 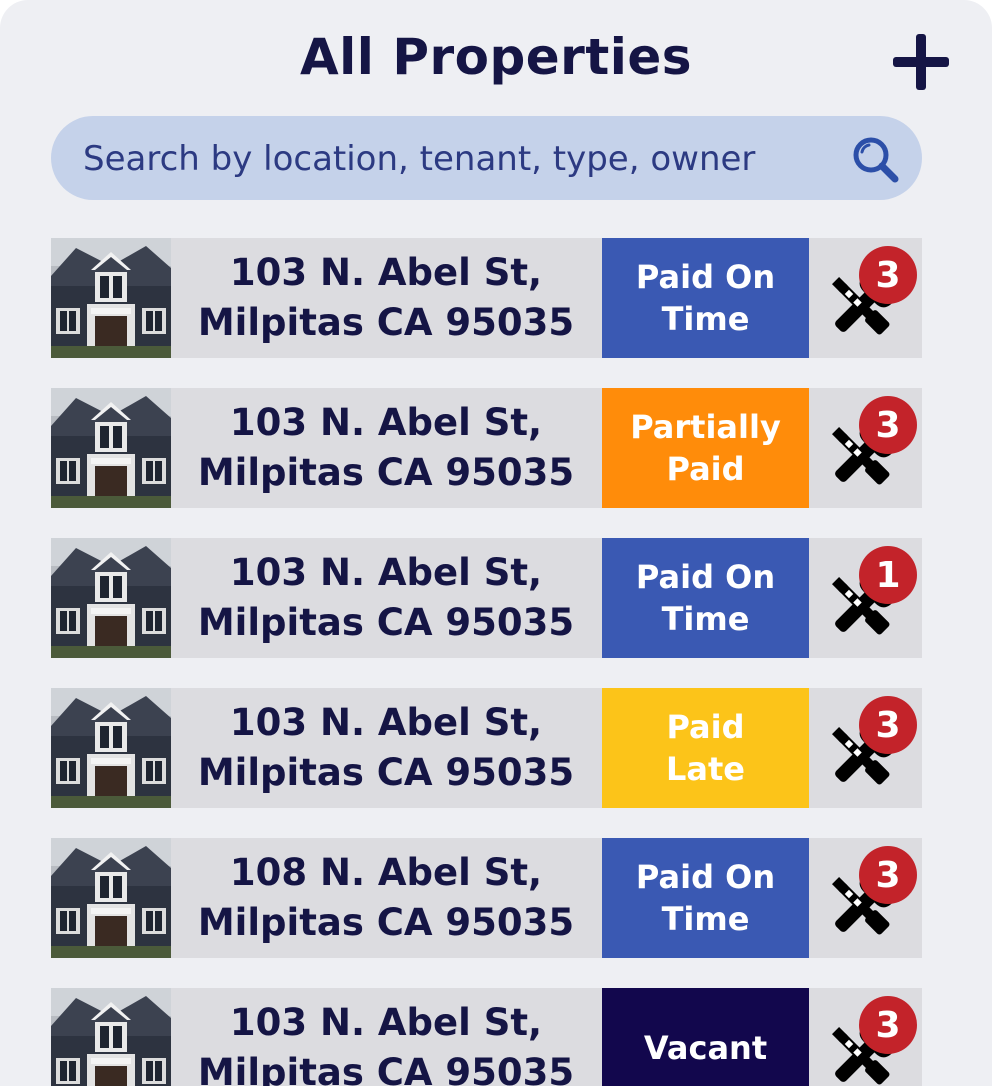 I want to click on search-bar, so click(x=486, y=159).